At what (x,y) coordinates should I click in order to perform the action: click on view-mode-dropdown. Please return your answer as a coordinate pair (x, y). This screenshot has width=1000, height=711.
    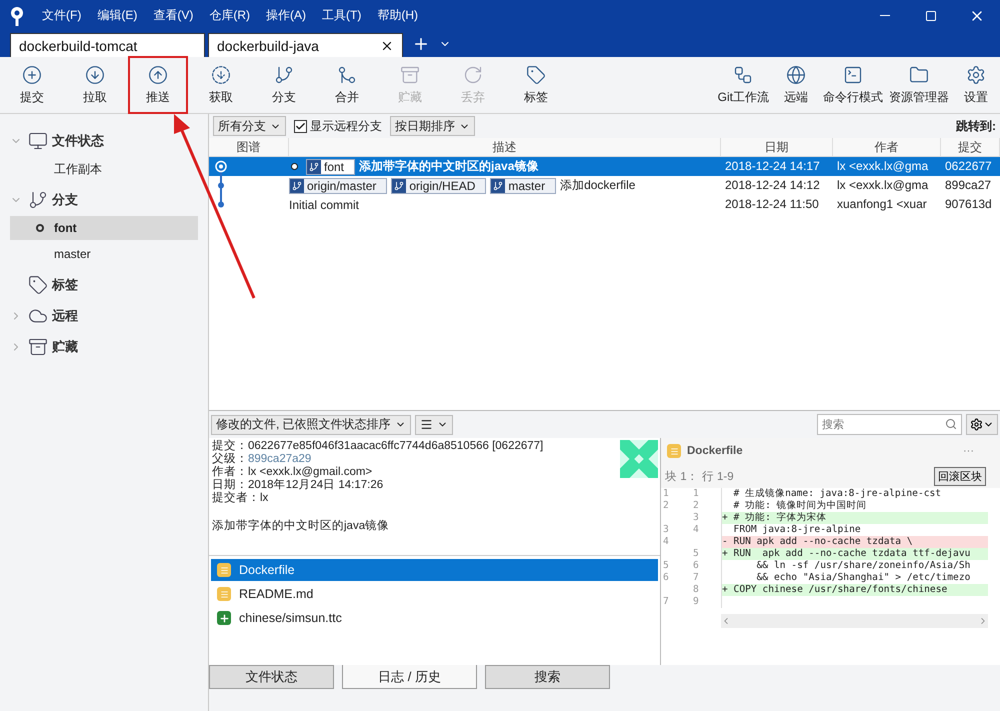
    Looking at the image, I should click on (433, 424).